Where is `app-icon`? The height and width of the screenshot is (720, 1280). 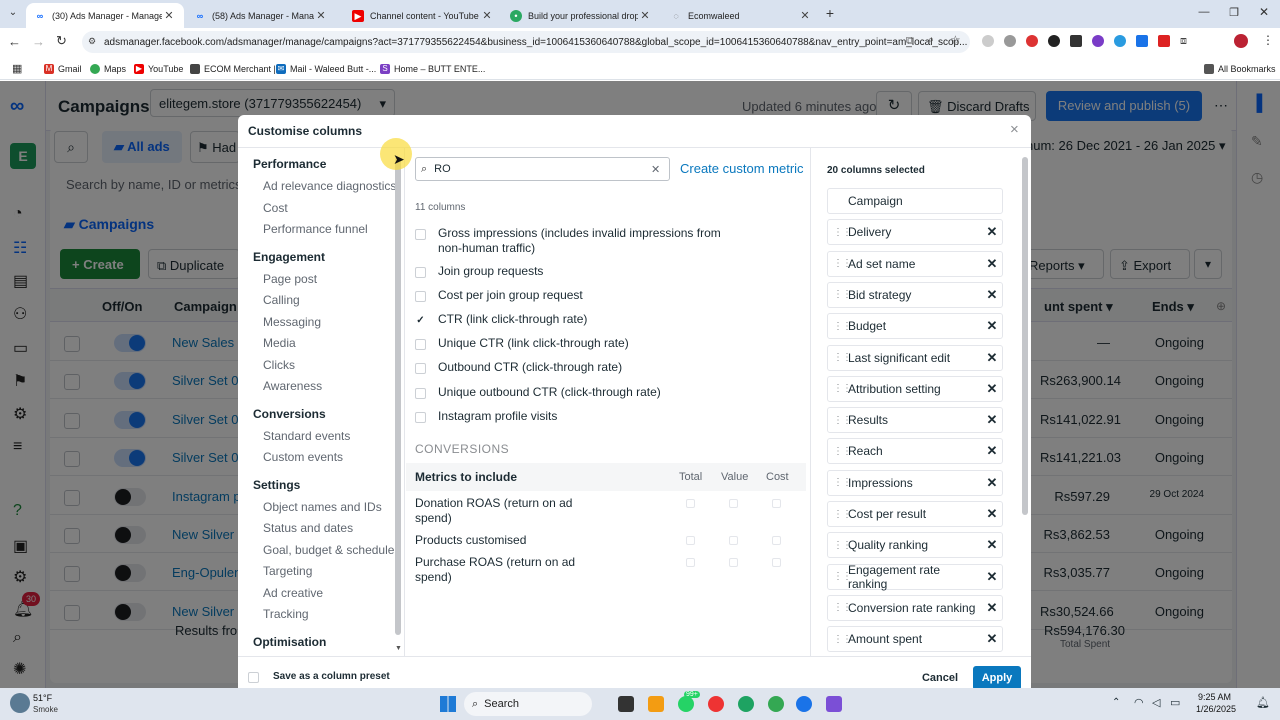
app-icon is located at coordinates (656, 704).